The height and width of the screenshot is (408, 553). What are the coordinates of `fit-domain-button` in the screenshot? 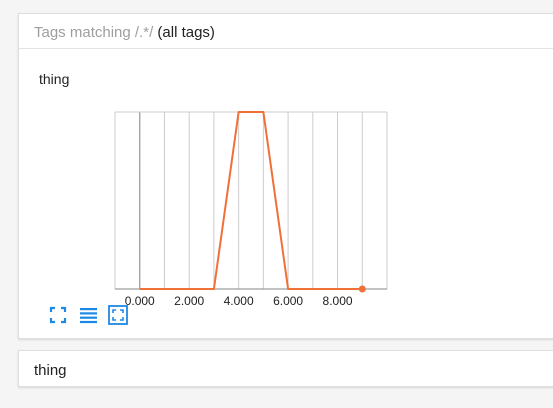 It's located at (118, 315).